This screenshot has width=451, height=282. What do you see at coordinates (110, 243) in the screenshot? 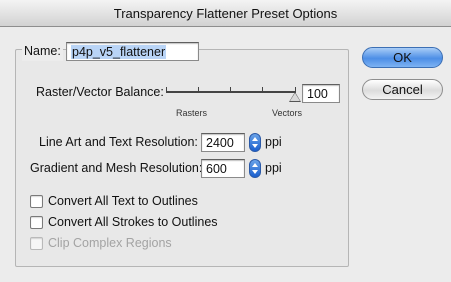
I see `clip-complex-regions-label: Clip Complex Regions` at bounding box center [110, 243].